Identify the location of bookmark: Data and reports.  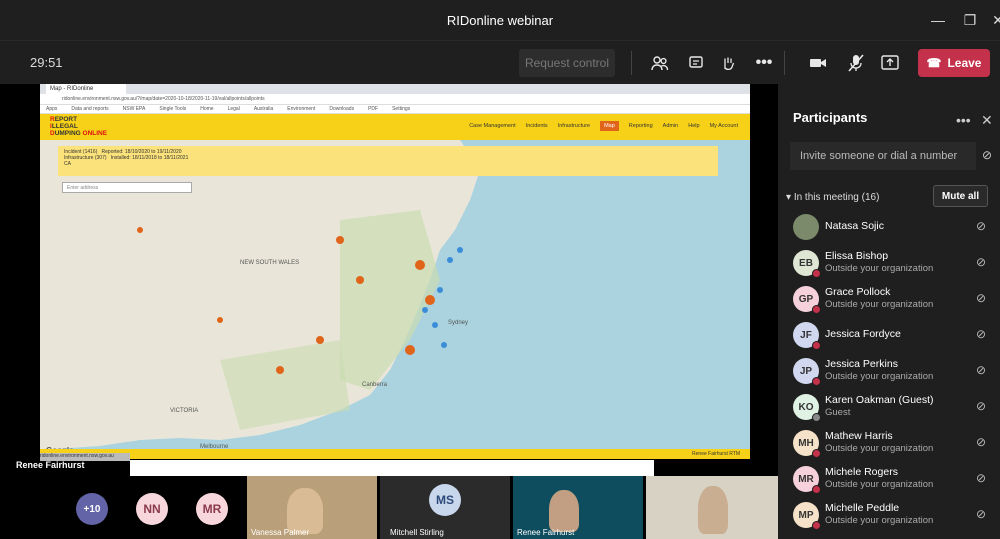
(90, 109).